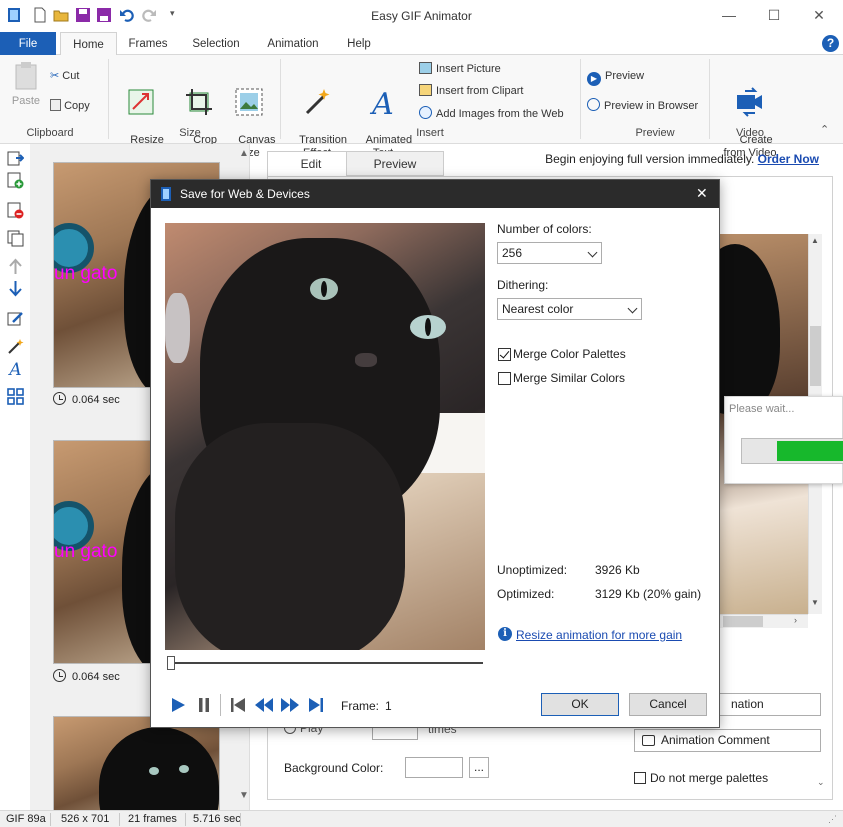 The height and width of the screenshot is (827, 843). What do you see at coordinates (702, 193) in the screenshot?
I see `dialog-close-button: ✕` at bounding box center [702, 193].